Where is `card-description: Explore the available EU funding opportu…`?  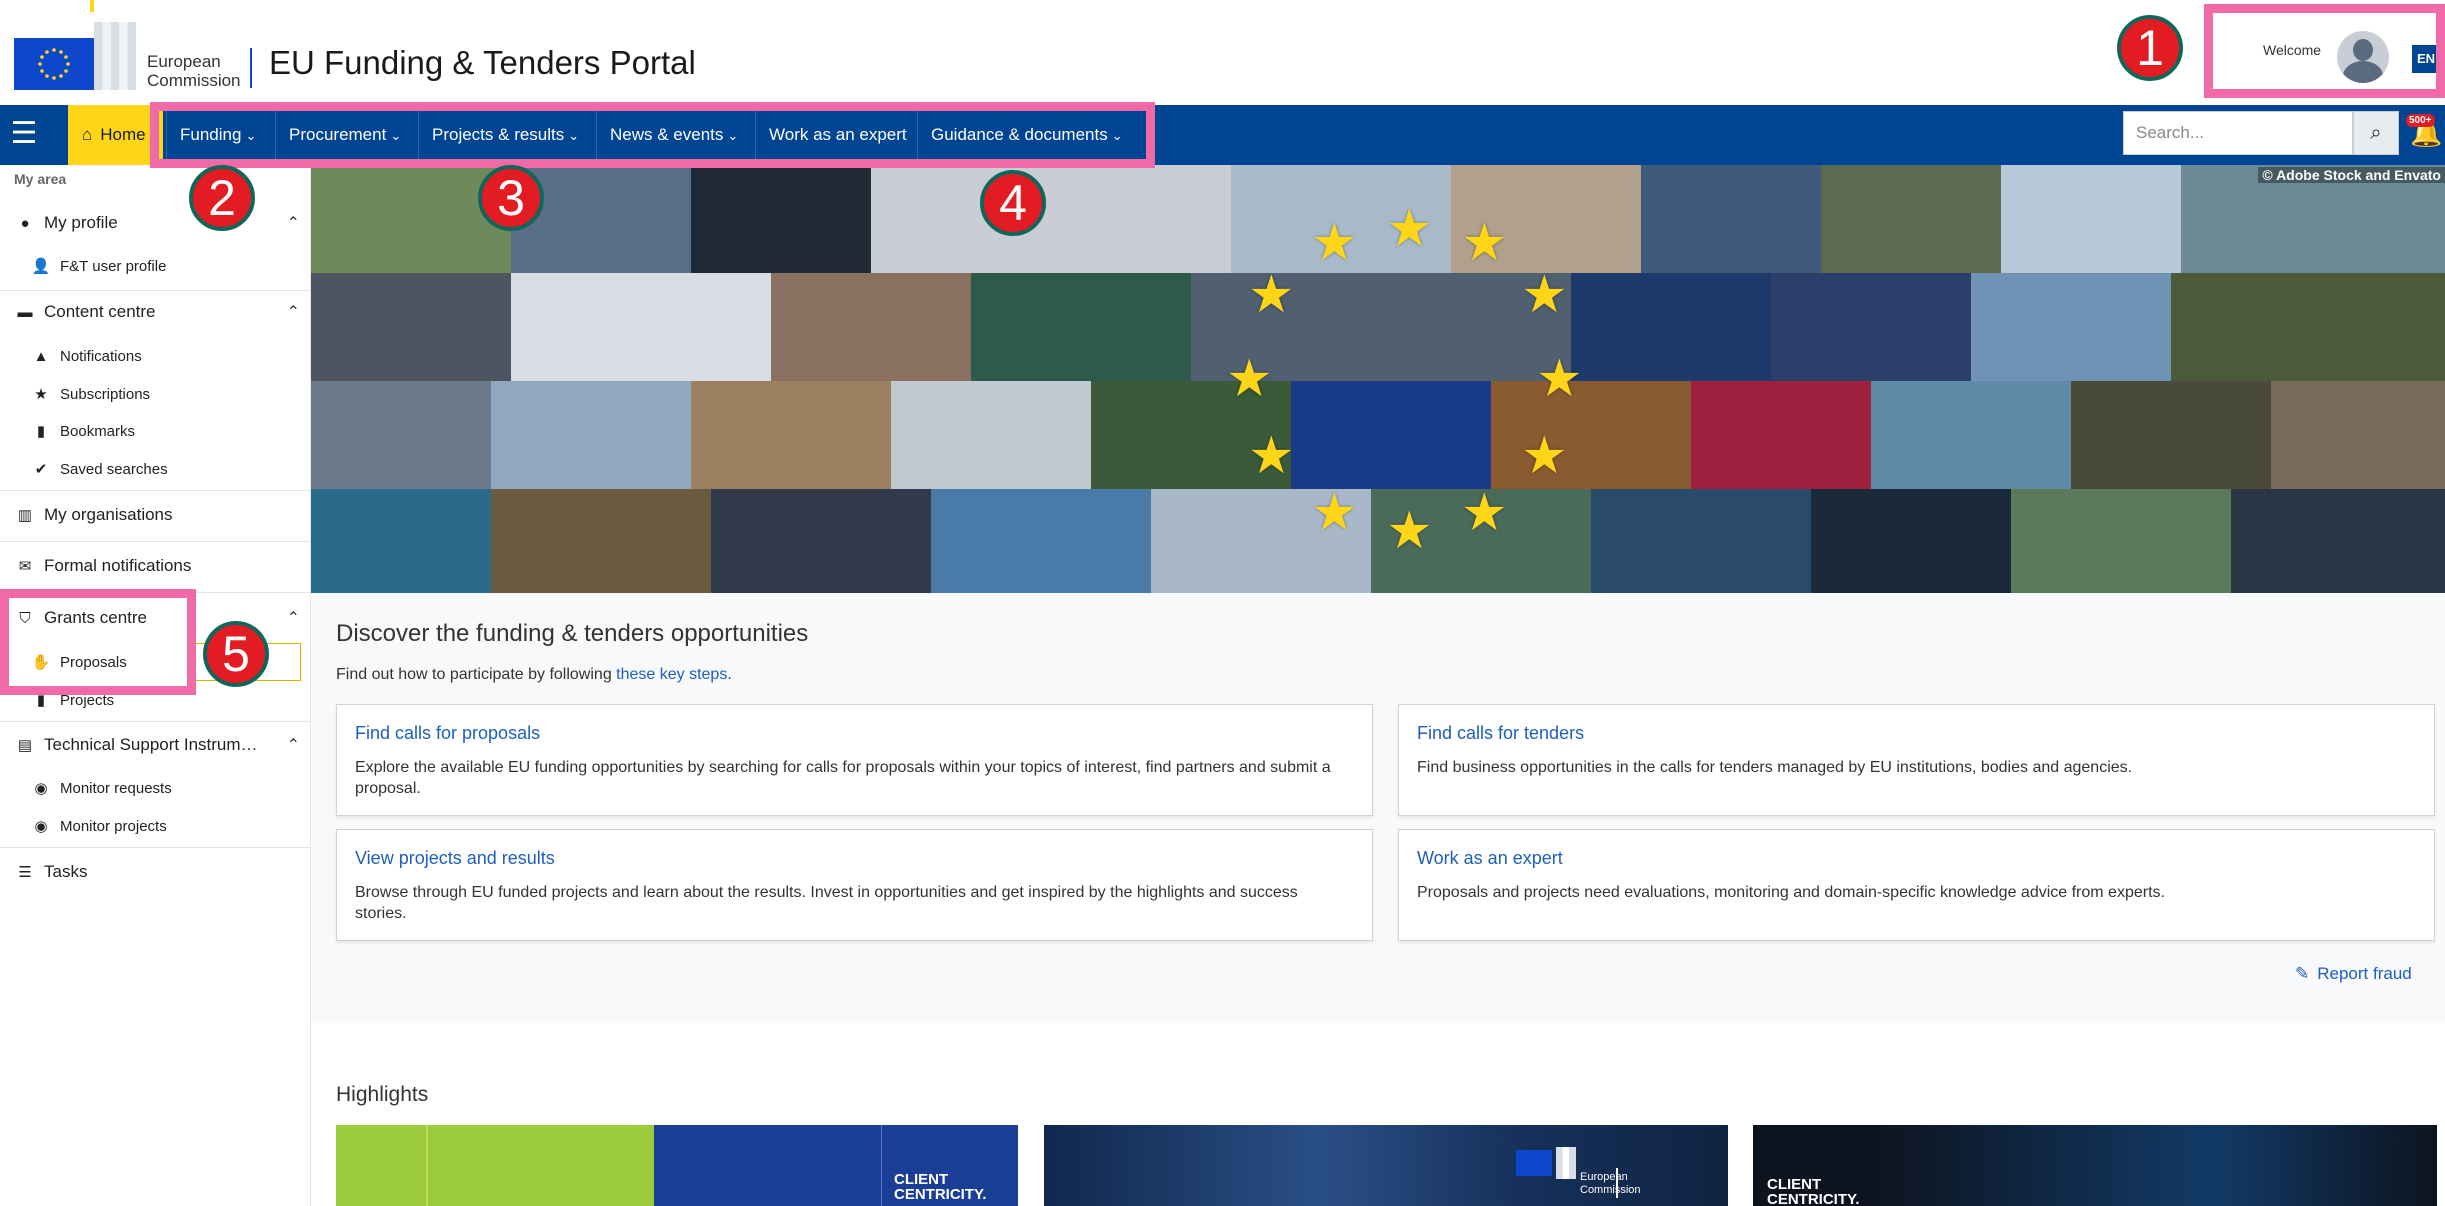
card-description: Explore the available EU funding opportu… is located at coordinates (843, 778).